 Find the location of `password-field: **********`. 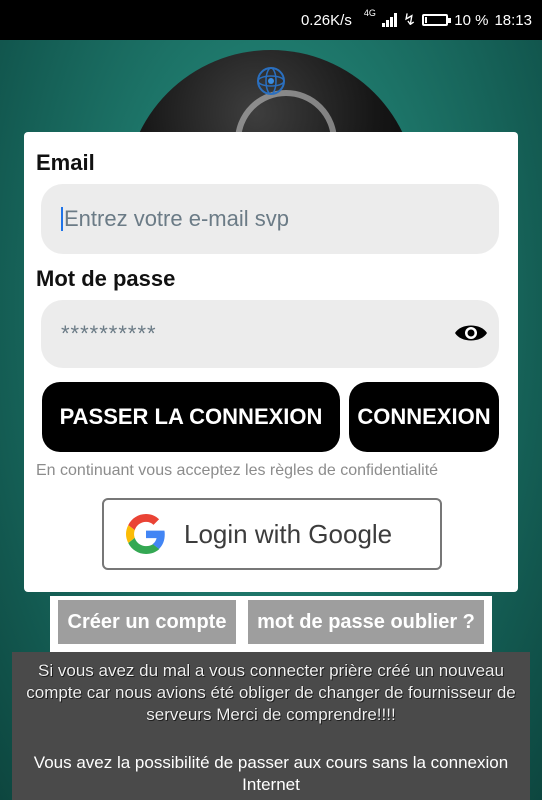

password-field: ********** is located at coordinates (270, 334).